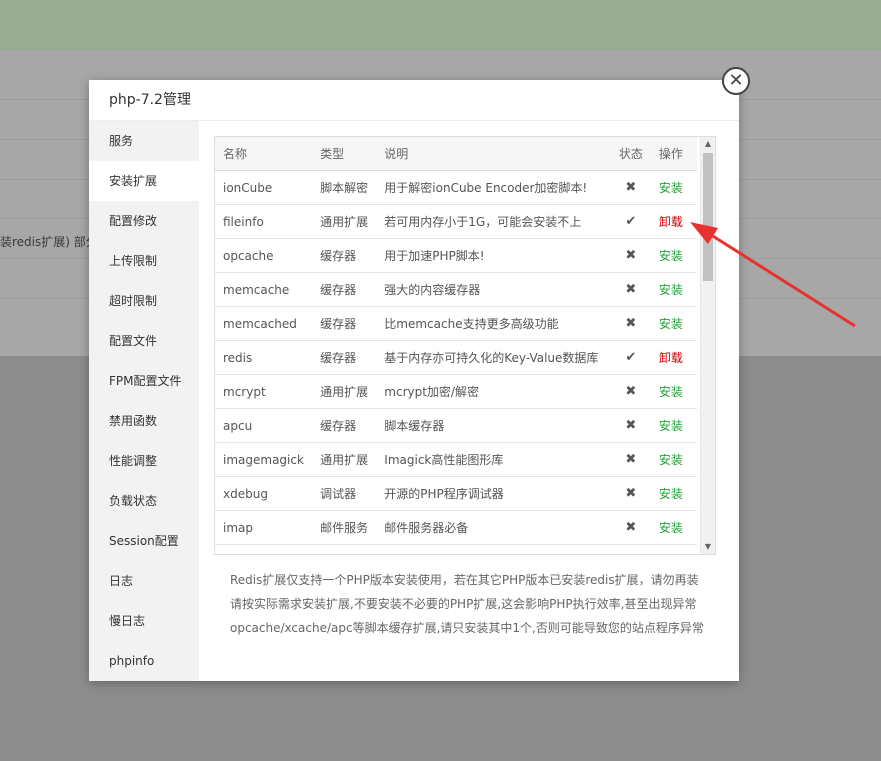 This screenshot has height=761, width=881. I want to click on table-row: imap 邮件服务 邮件服务器必备 ✖ 安装, so click(456, 527).